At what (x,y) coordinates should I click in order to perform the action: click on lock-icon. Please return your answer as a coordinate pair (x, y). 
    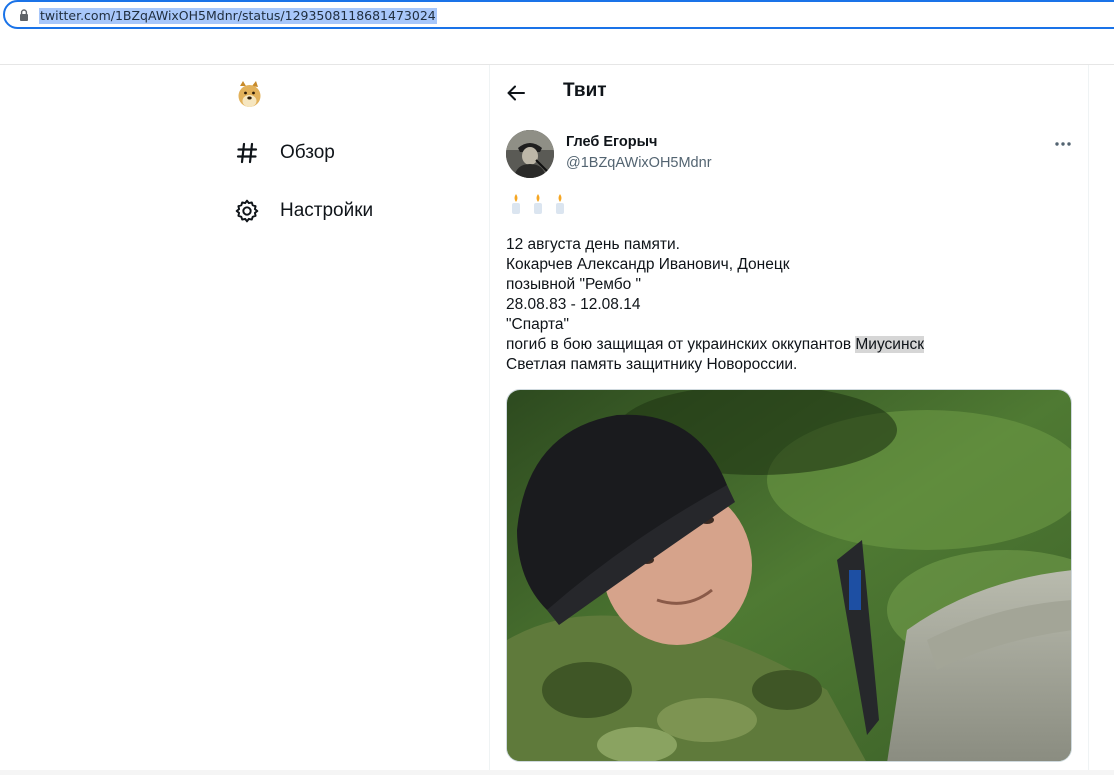
    Looking at the image, I should click on (24, 15).